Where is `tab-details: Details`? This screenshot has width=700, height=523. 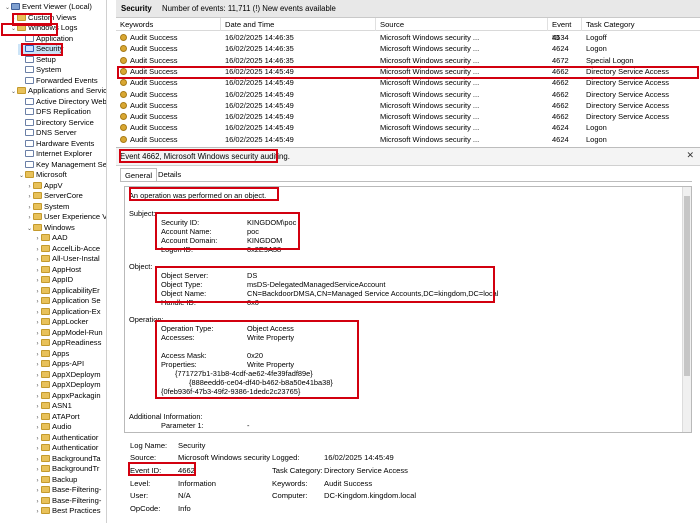
tab-details: Details is located at coordinates (169, 175).